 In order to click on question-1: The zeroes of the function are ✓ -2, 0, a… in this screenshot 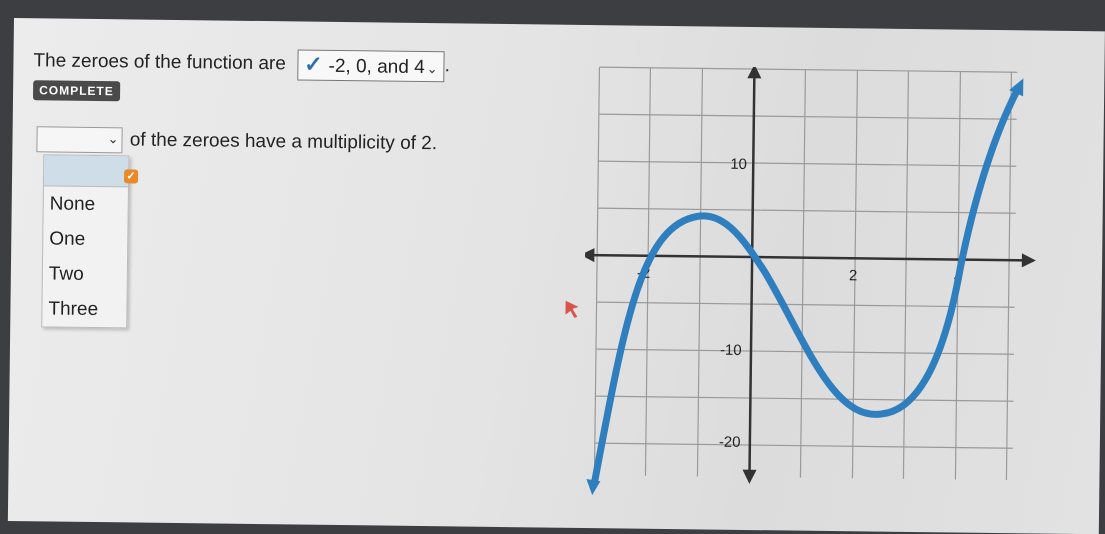, I will do `click(242, 64)`.